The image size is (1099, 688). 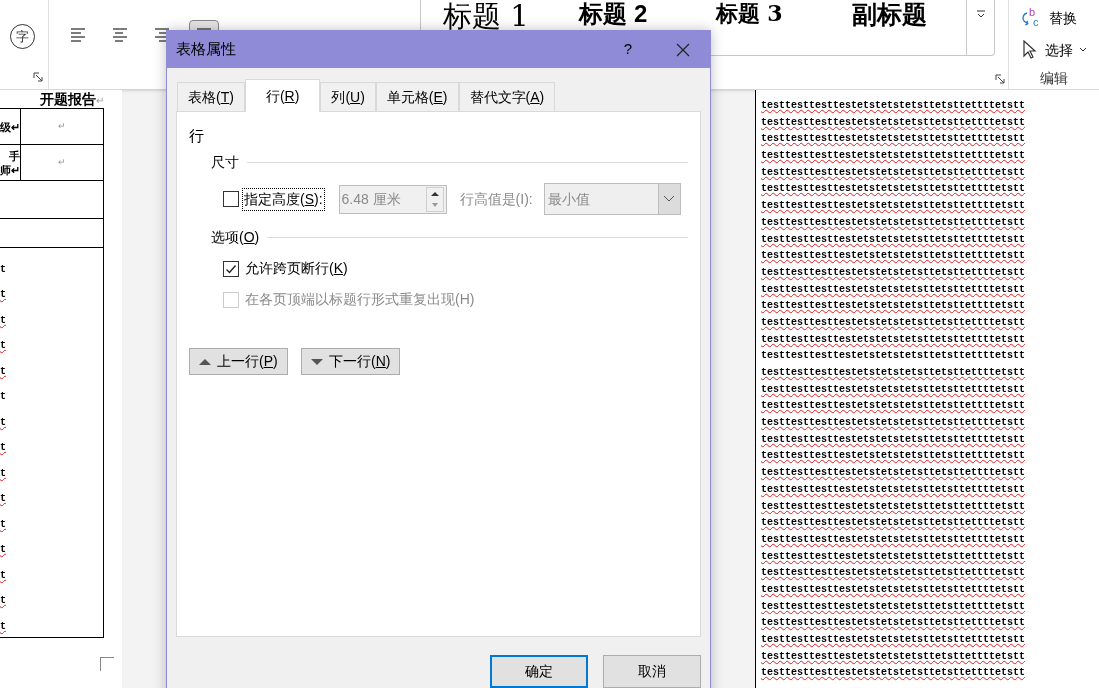 I want to click on triangle-up-icon, so click(x=205, y=361).